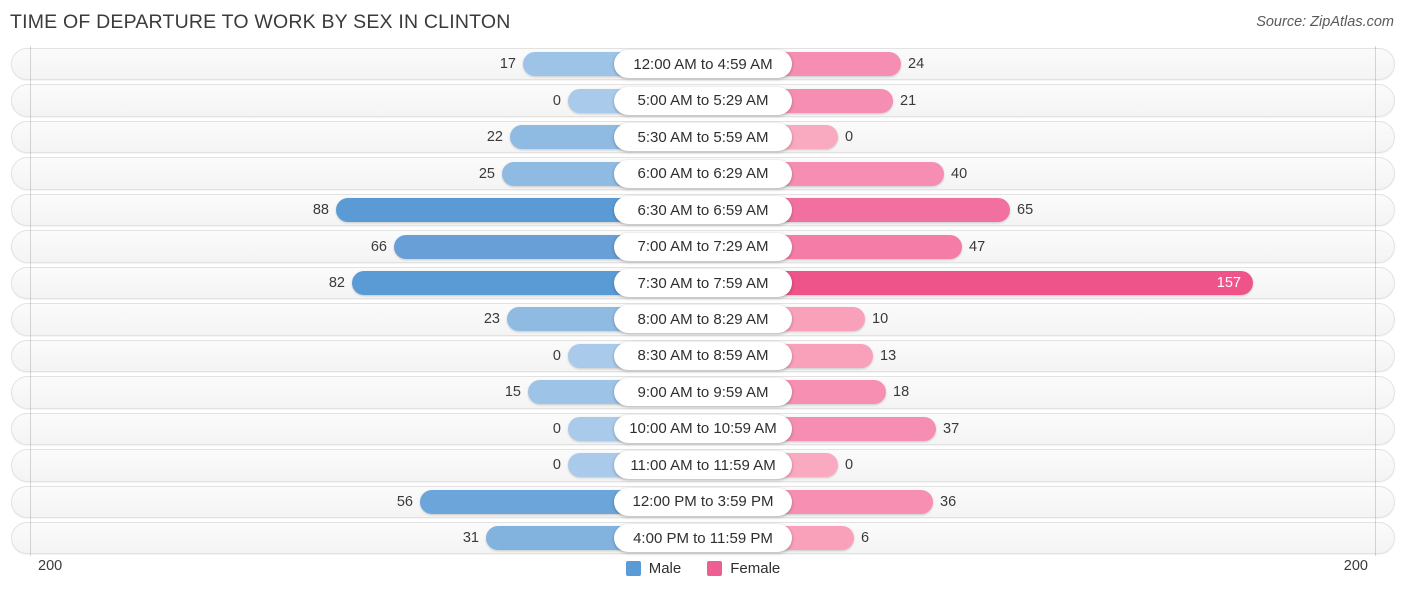 This screenshot has width=1406, height=595. I want to click on chart-row: 88 6:30 AM to 6:59 AM 65, so click(703, 210).